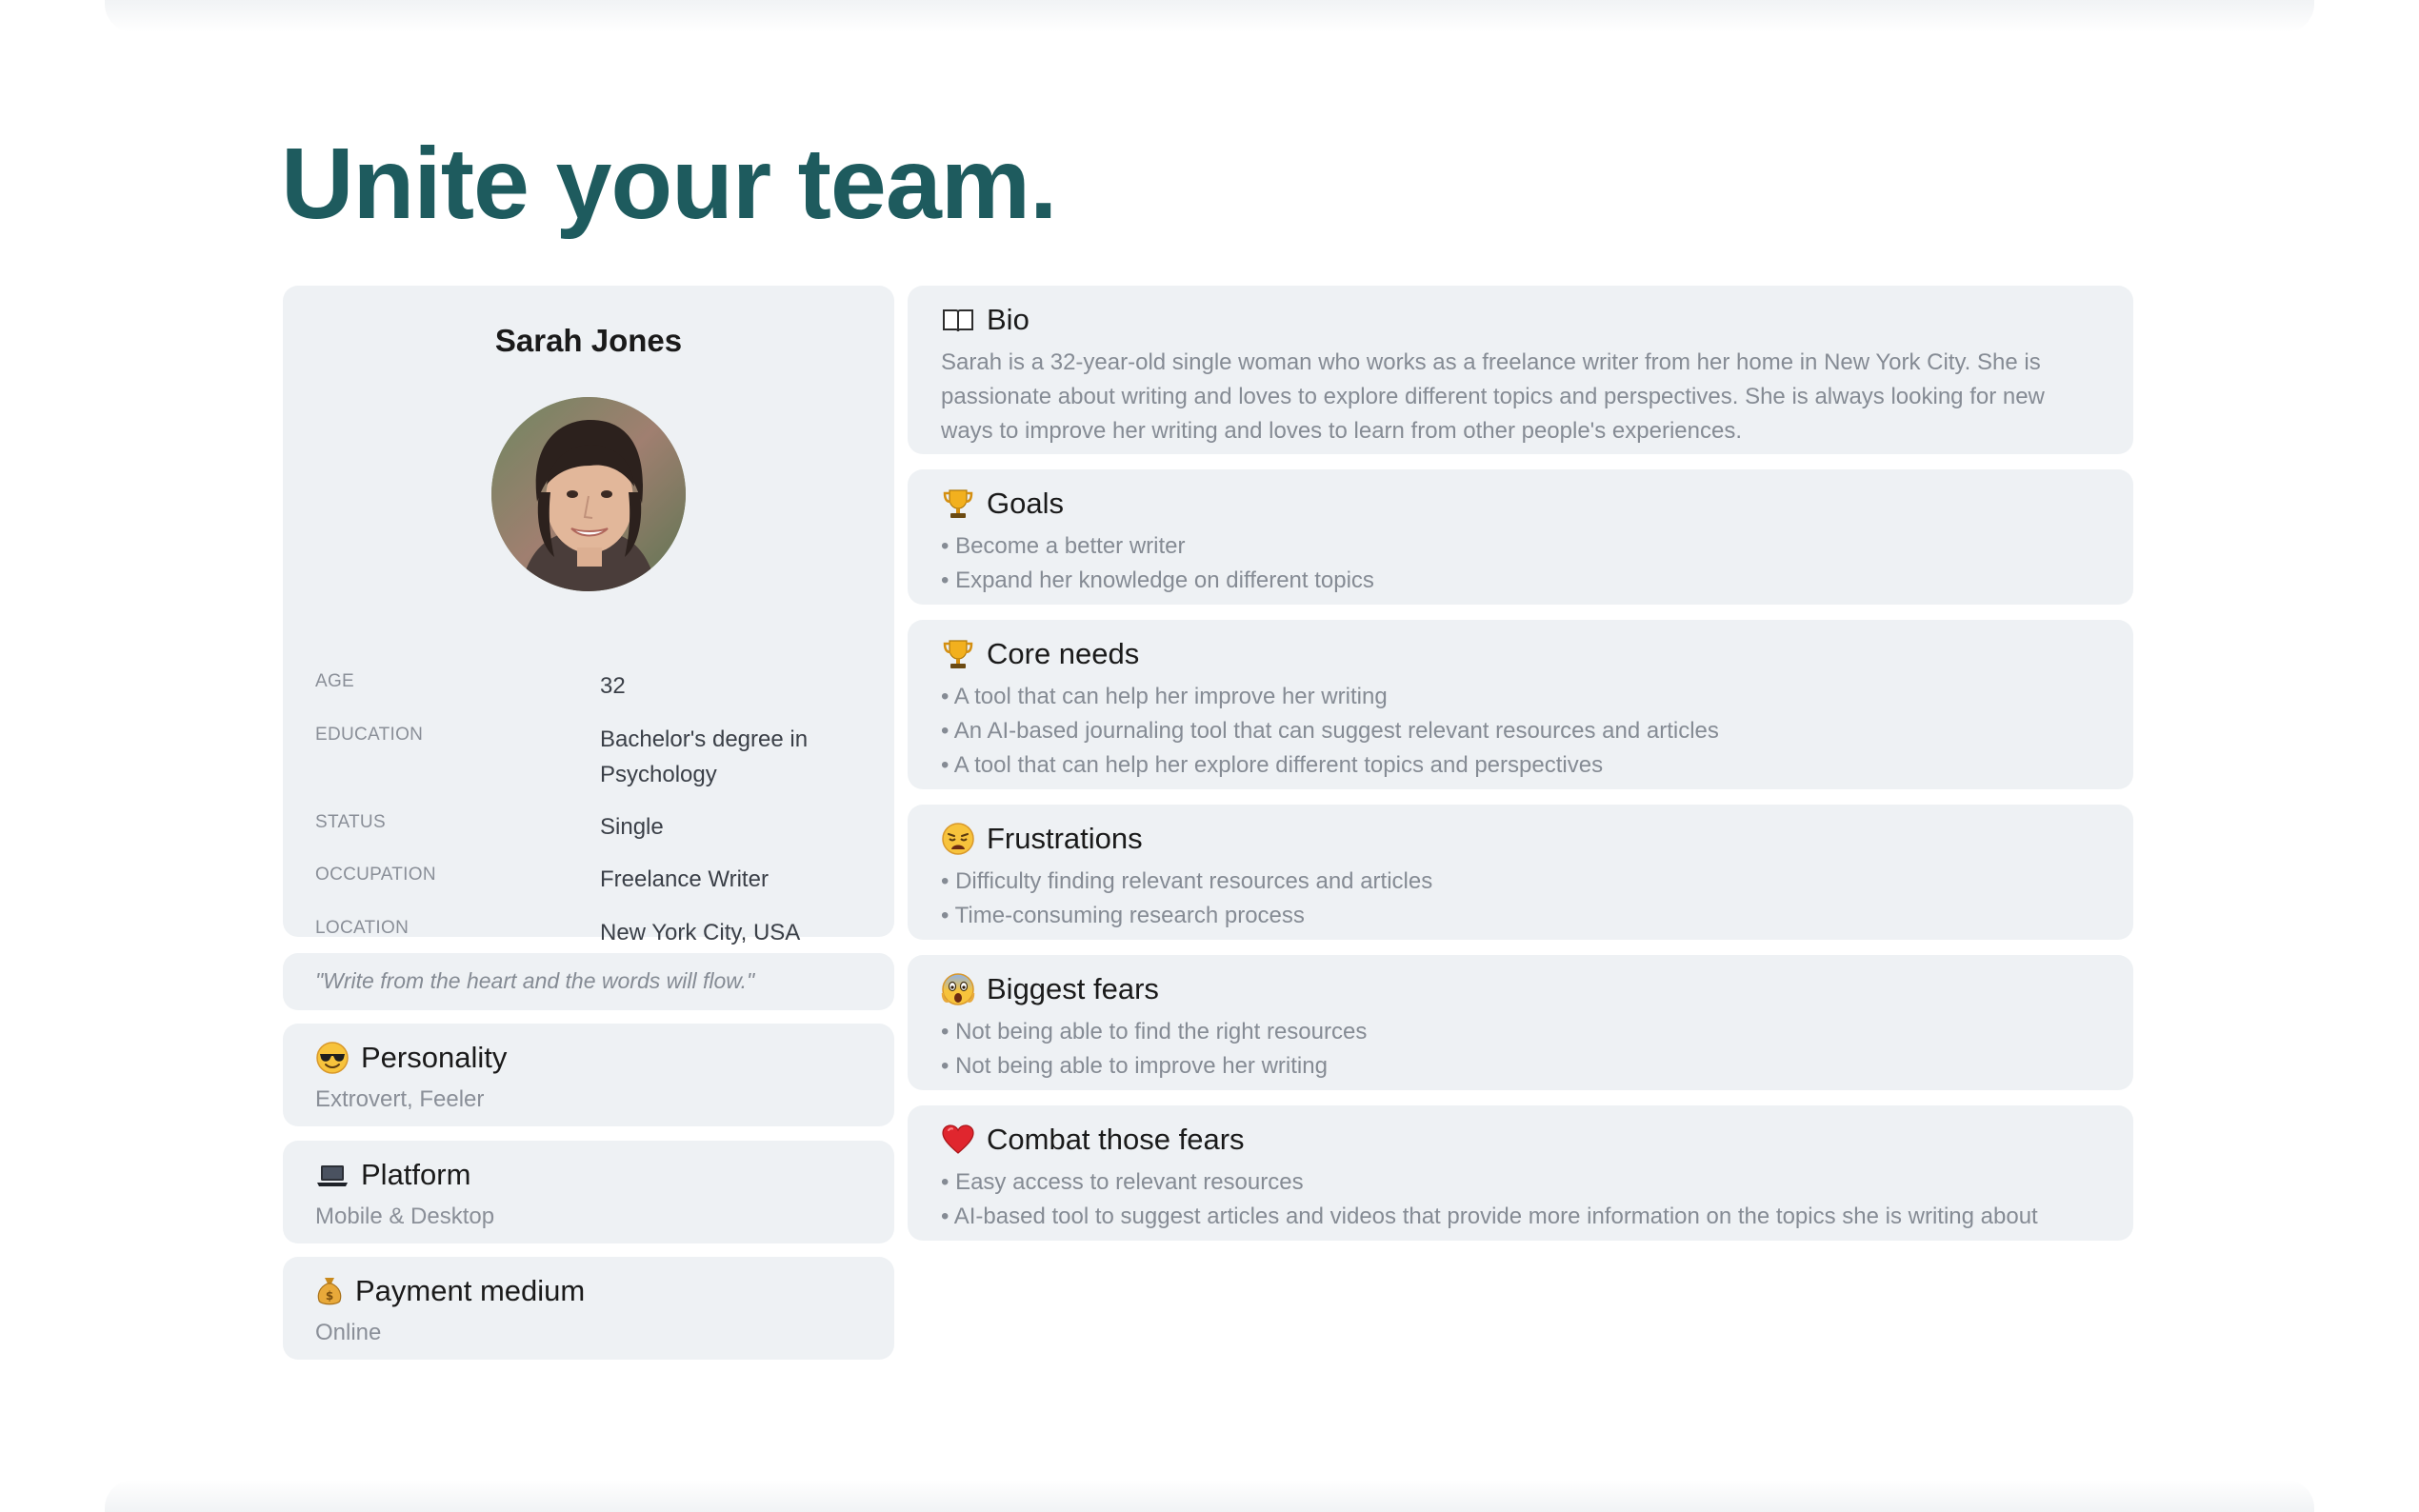 The width and height of the screenshot is (2419, 1512). I want to click on attr-label: OCCUPATION, so click(375, 875).